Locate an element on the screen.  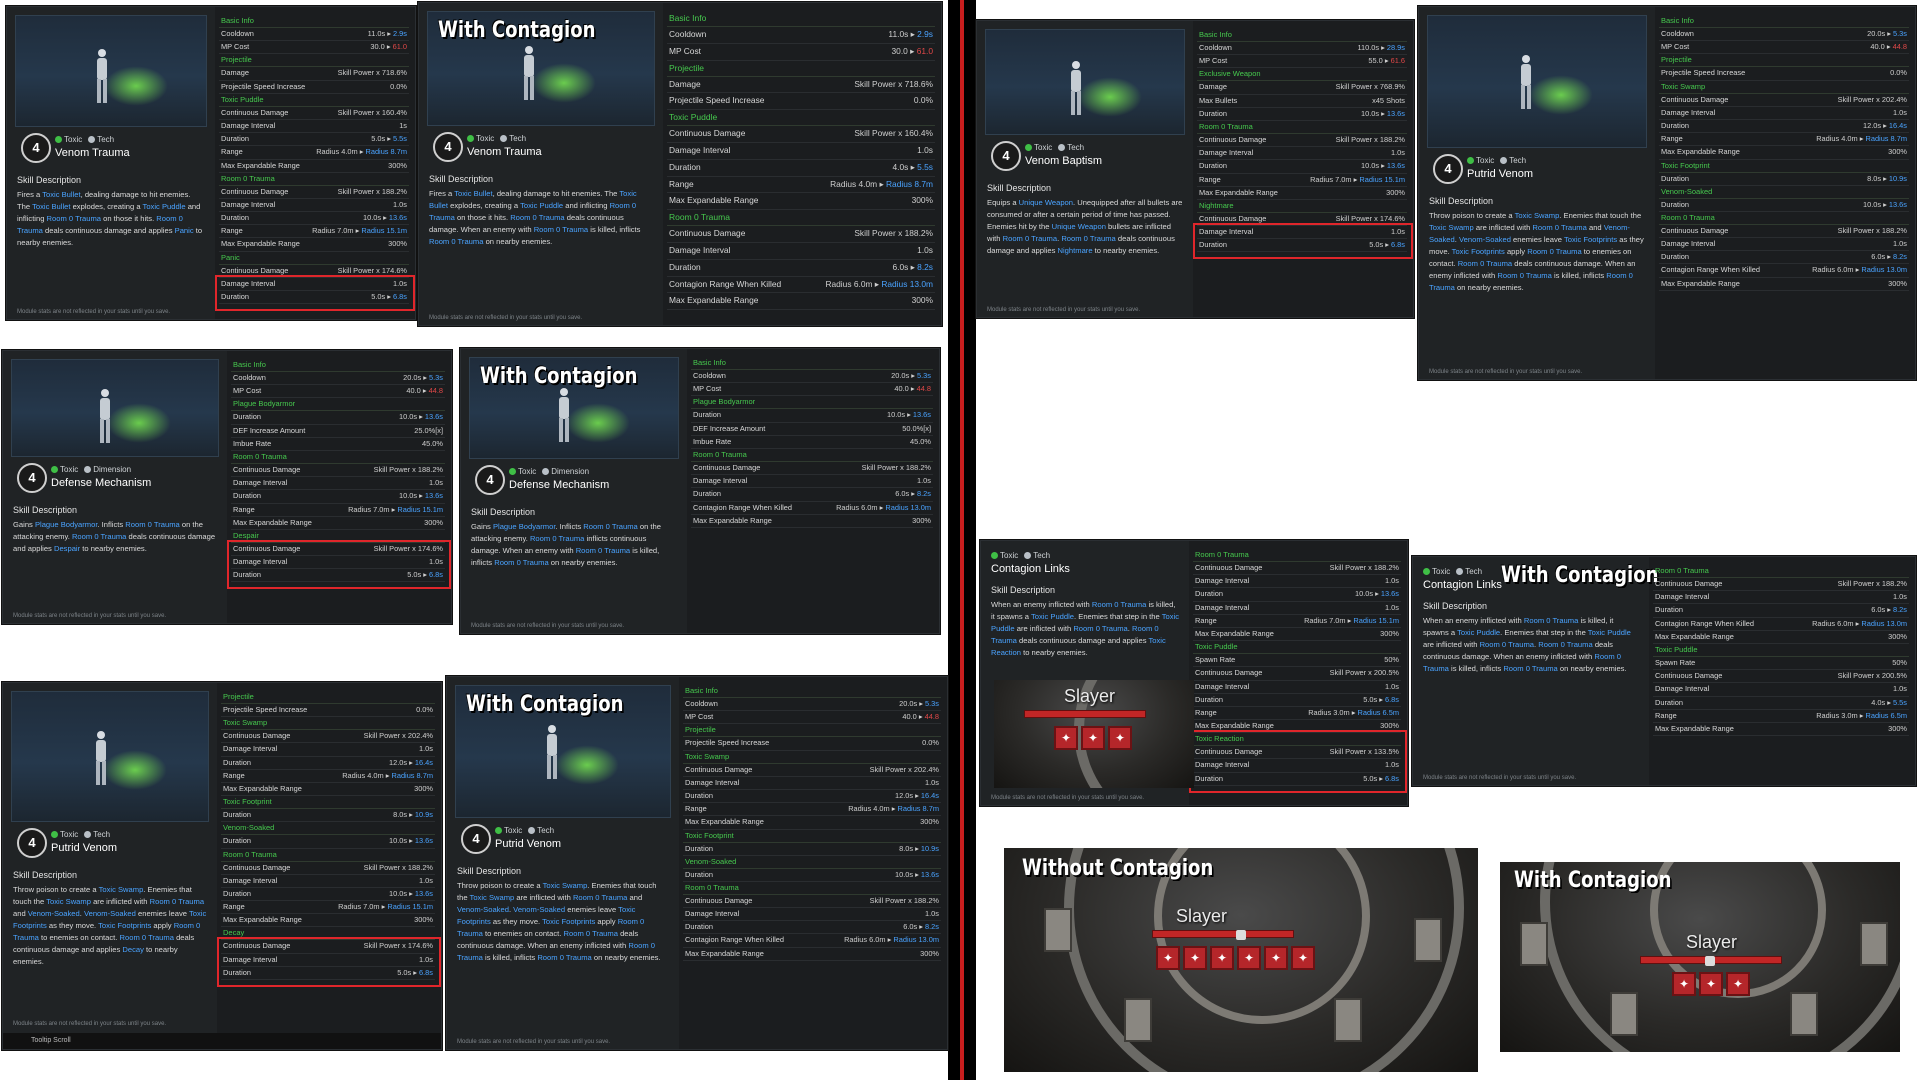
stat-value: Radius 6.0m ▸ Radius 13.0m is located at coordinates (891, 940).